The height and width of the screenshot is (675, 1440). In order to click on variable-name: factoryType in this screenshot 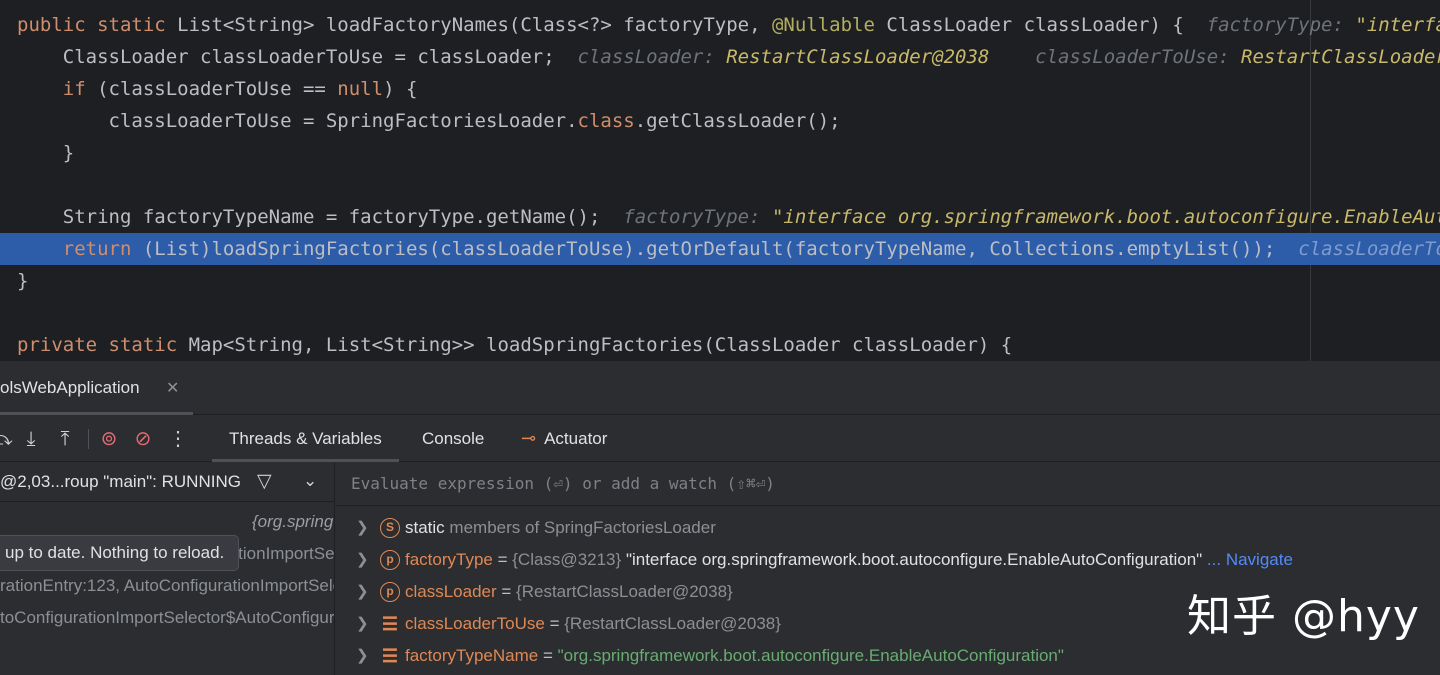, I will do `click(449, 559)`.